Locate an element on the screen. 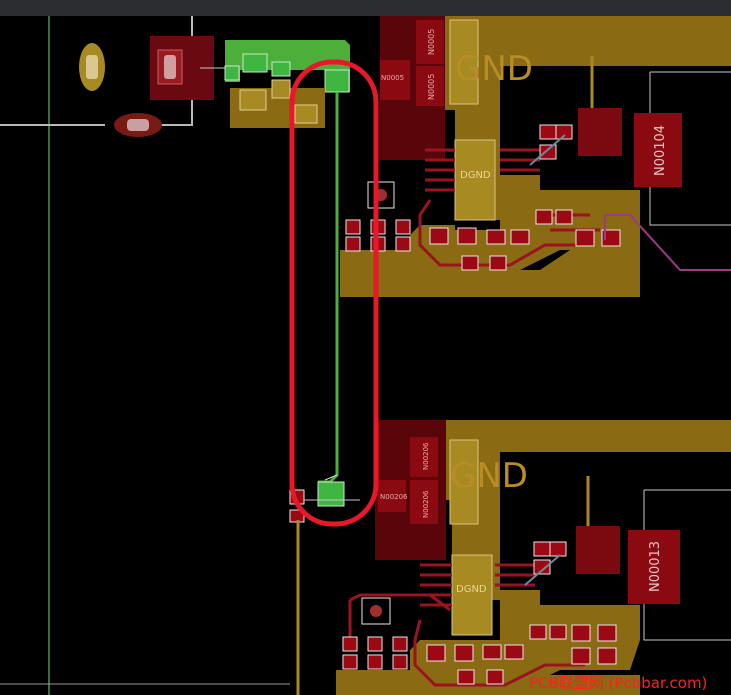 Image resolution: width=731 pixels, height=695 pixels. net-label-n00206-a: N00206 is located at coordinates (426, 456).